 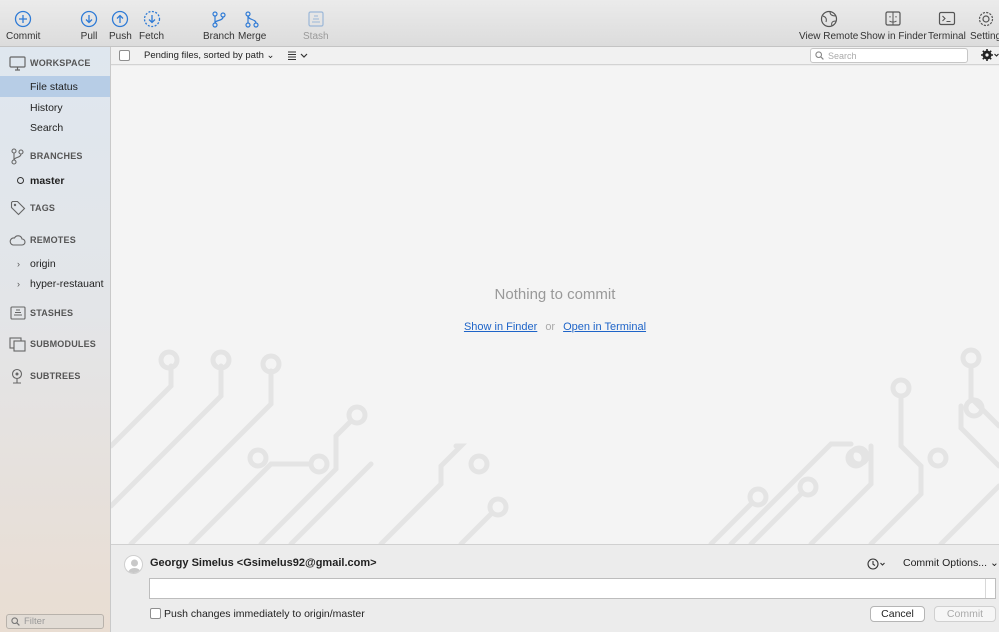 I want to click on settings-label: Setting, so click(x=984, y=36).